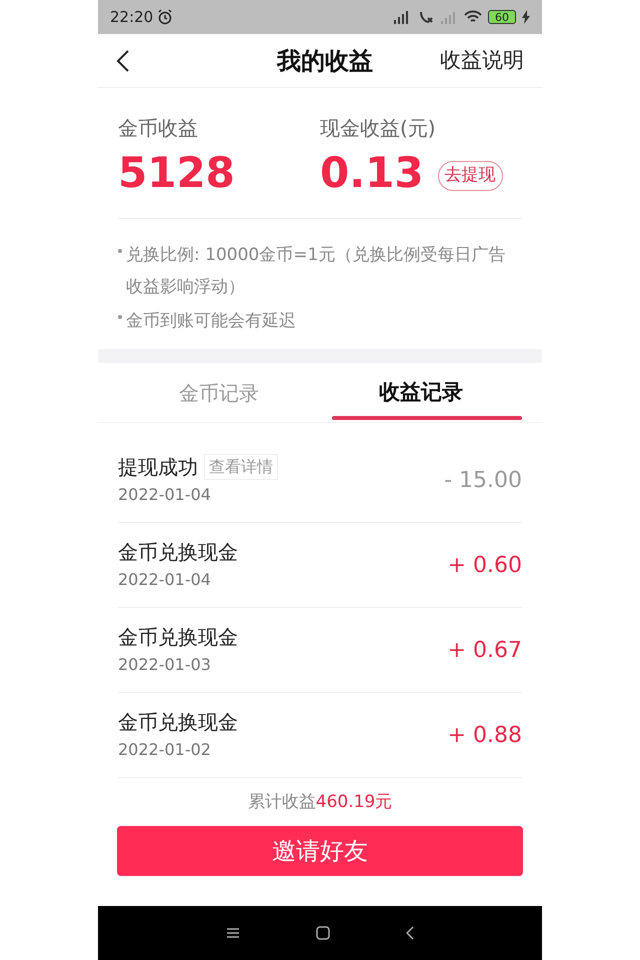 Image resolution: width=640 pixels, height=960 pixels. I want to click on total-earnings-label: 累计收益, so click(282, 802).